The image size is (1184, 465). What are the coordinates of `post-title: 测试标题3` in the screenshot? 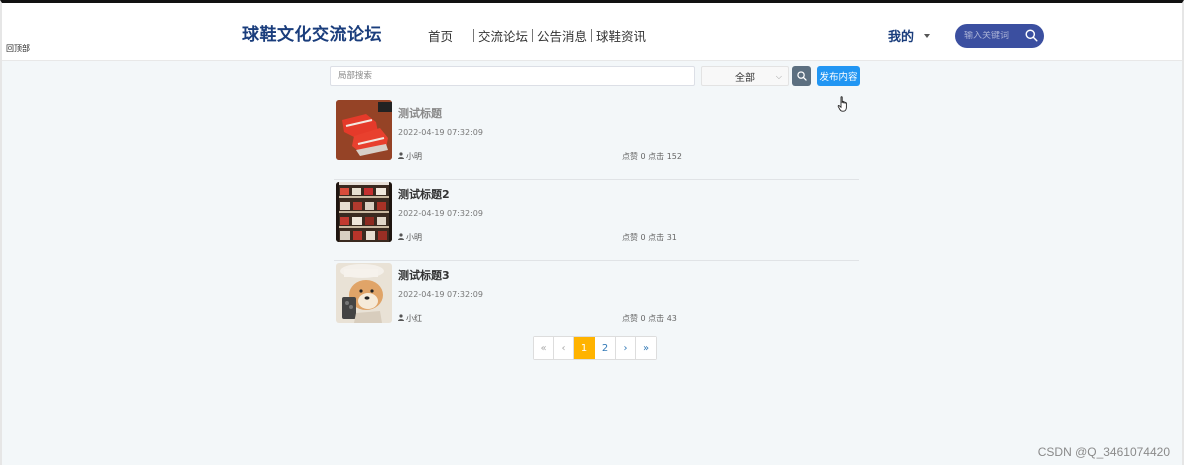 It's located at (424, 275).